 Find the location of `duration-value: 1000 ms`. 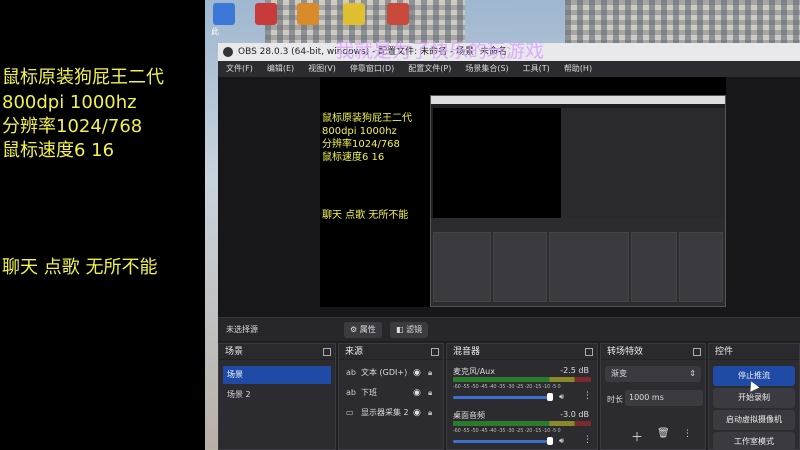

duration-value: 1000 ms is located at coordinates (646, 397).